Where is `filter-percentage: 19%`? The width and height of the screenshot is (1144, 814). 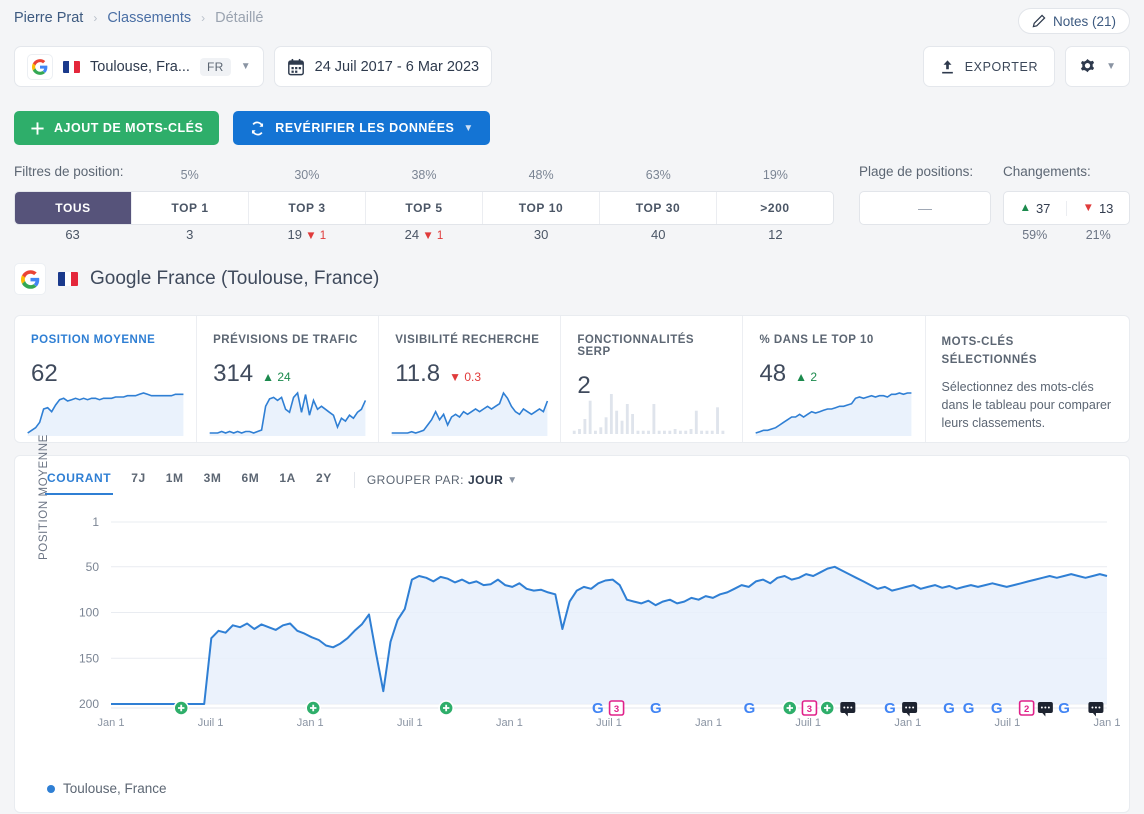 filter-percentage: 19% is located at coordinates (775, 175).